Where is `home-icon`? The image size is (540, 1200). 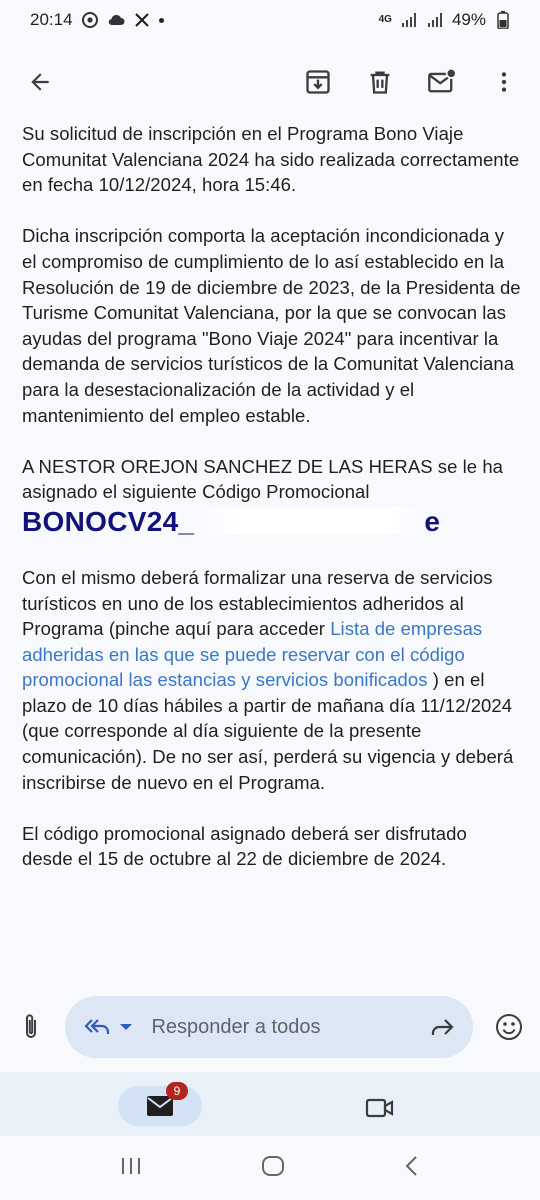 home-icon is located at coordinates (272, 1165).